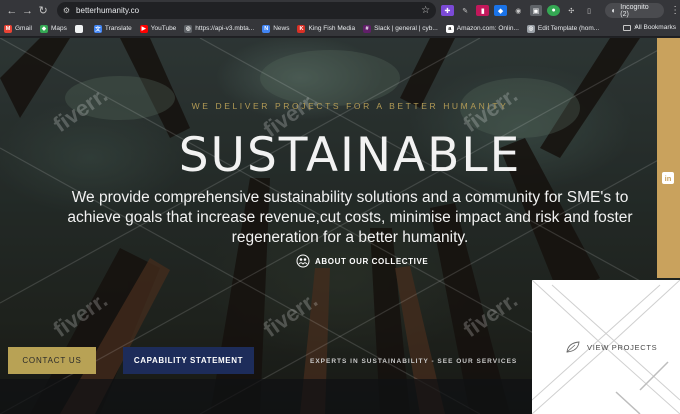 This screenshot has width=680, height=414. Describe the element at coordinates (668, 158) in the screenshot. I see `social-strip: in` at that location.